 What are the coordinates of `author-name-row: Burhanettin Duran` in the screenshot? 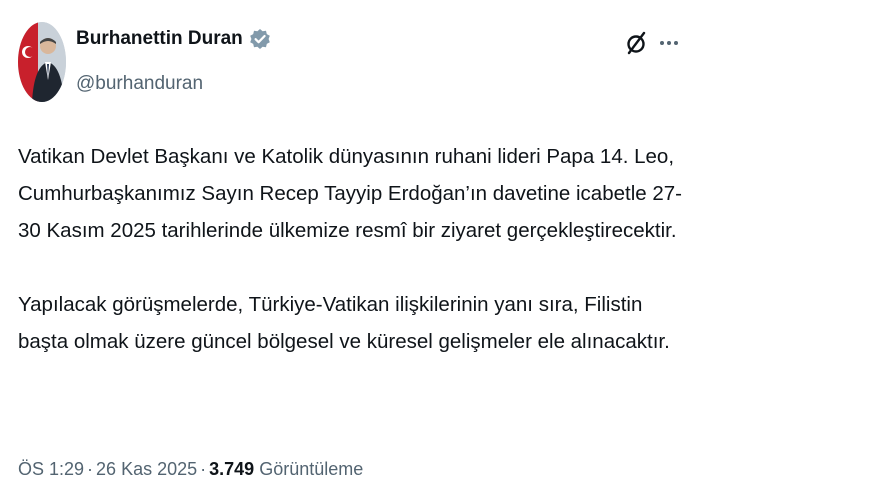 It's located at (173, 39).